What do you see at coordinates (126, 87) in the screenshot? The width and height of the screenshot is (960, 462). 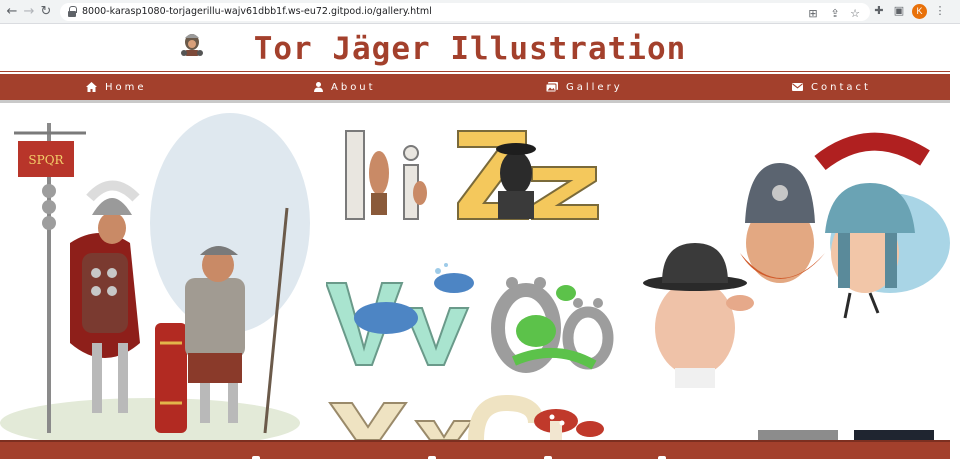 I see `nav-item-label: Home` at bounding box center [126, 87].